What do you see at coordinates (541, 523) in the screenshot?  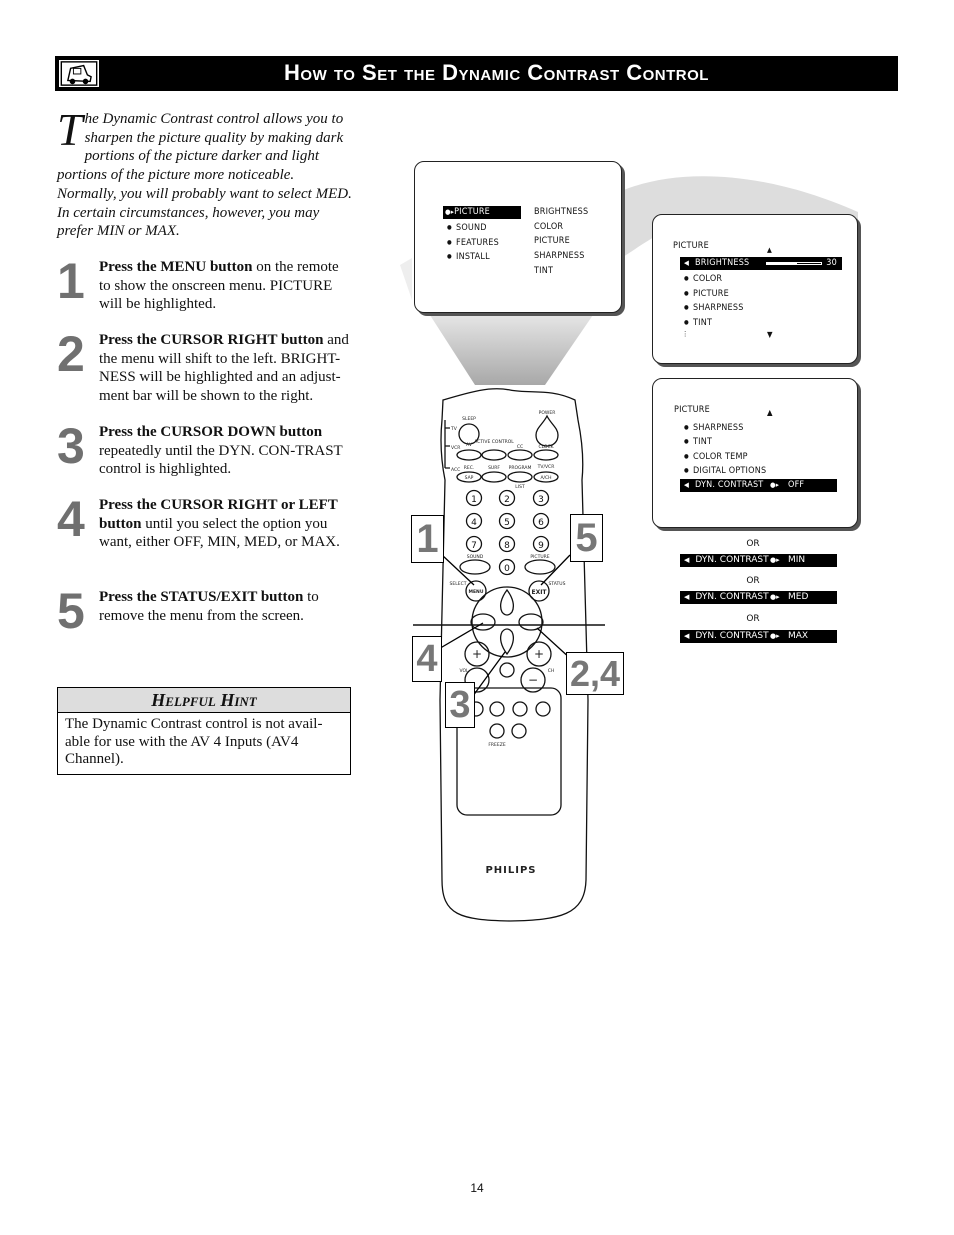 I see `digit-label: 6` at bounding box center [541, 523].